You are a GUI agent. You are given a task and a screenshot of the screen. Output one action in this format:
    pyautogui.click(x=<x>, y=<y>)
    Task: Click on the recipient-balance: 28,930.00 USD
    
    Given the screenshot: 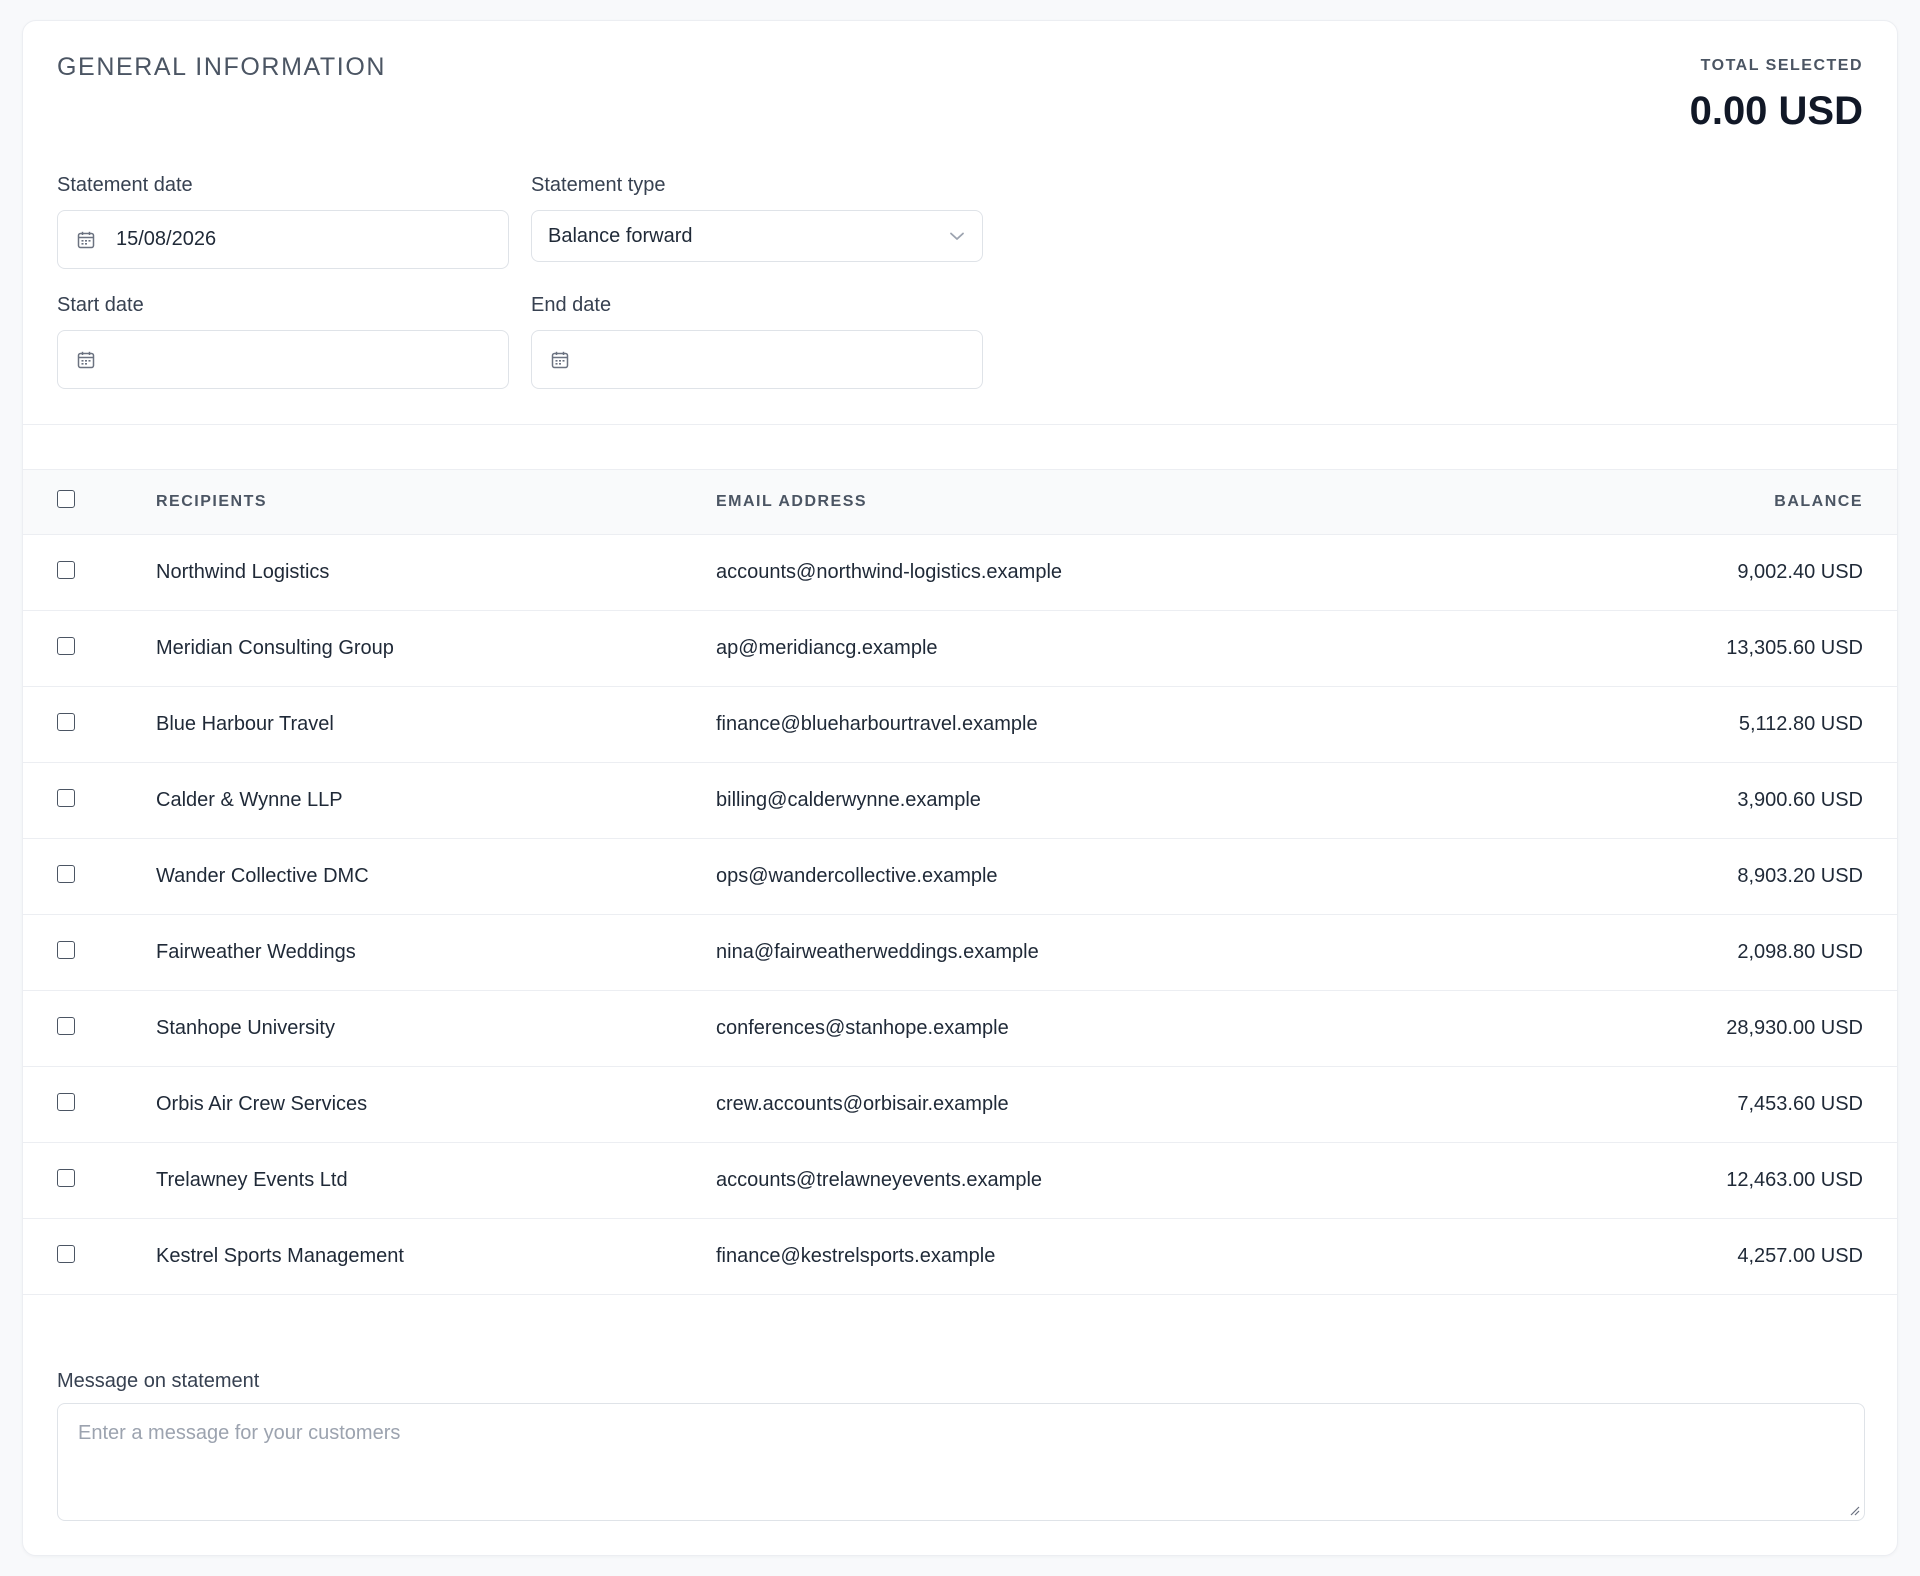 What is the action you would take?
    pyautogui.click(x=1794, y=1028)
    